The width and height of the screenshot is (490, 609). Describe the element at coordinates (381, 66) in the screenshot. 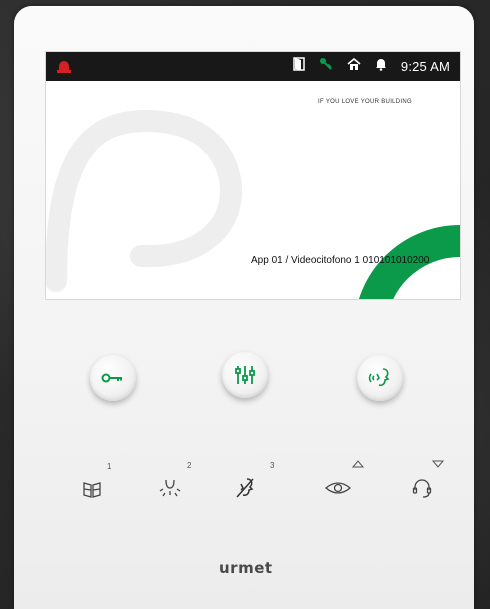

I see `bell-icon` at that location.